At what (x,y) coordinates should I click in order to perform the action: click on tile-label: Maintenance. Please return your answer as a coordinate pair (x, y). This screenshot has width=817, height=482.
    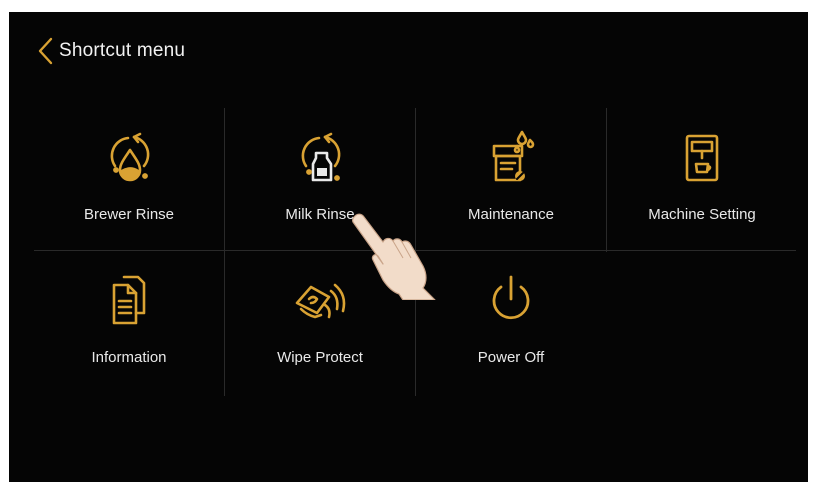
    Looking at the image, I should click on (511, 214).